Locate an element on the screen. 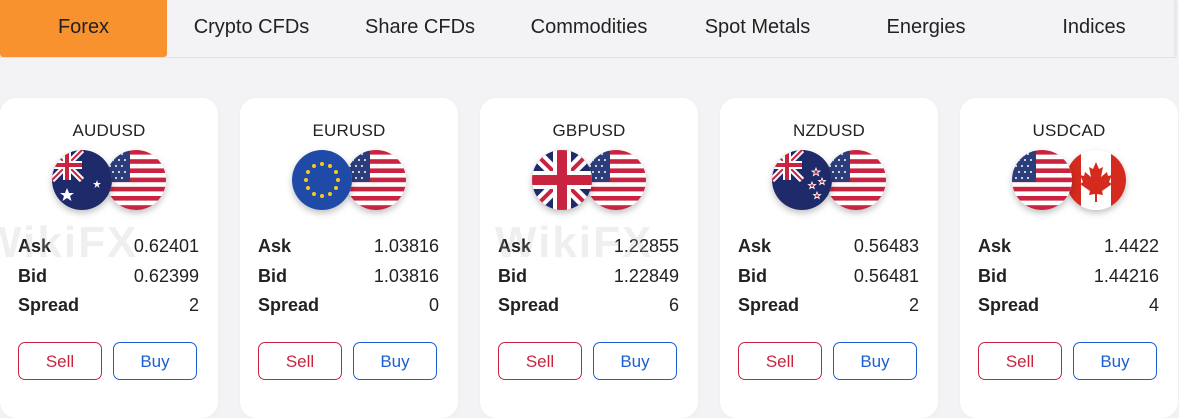  ask-value: 0.56483 is located at coordinates (886, 246).